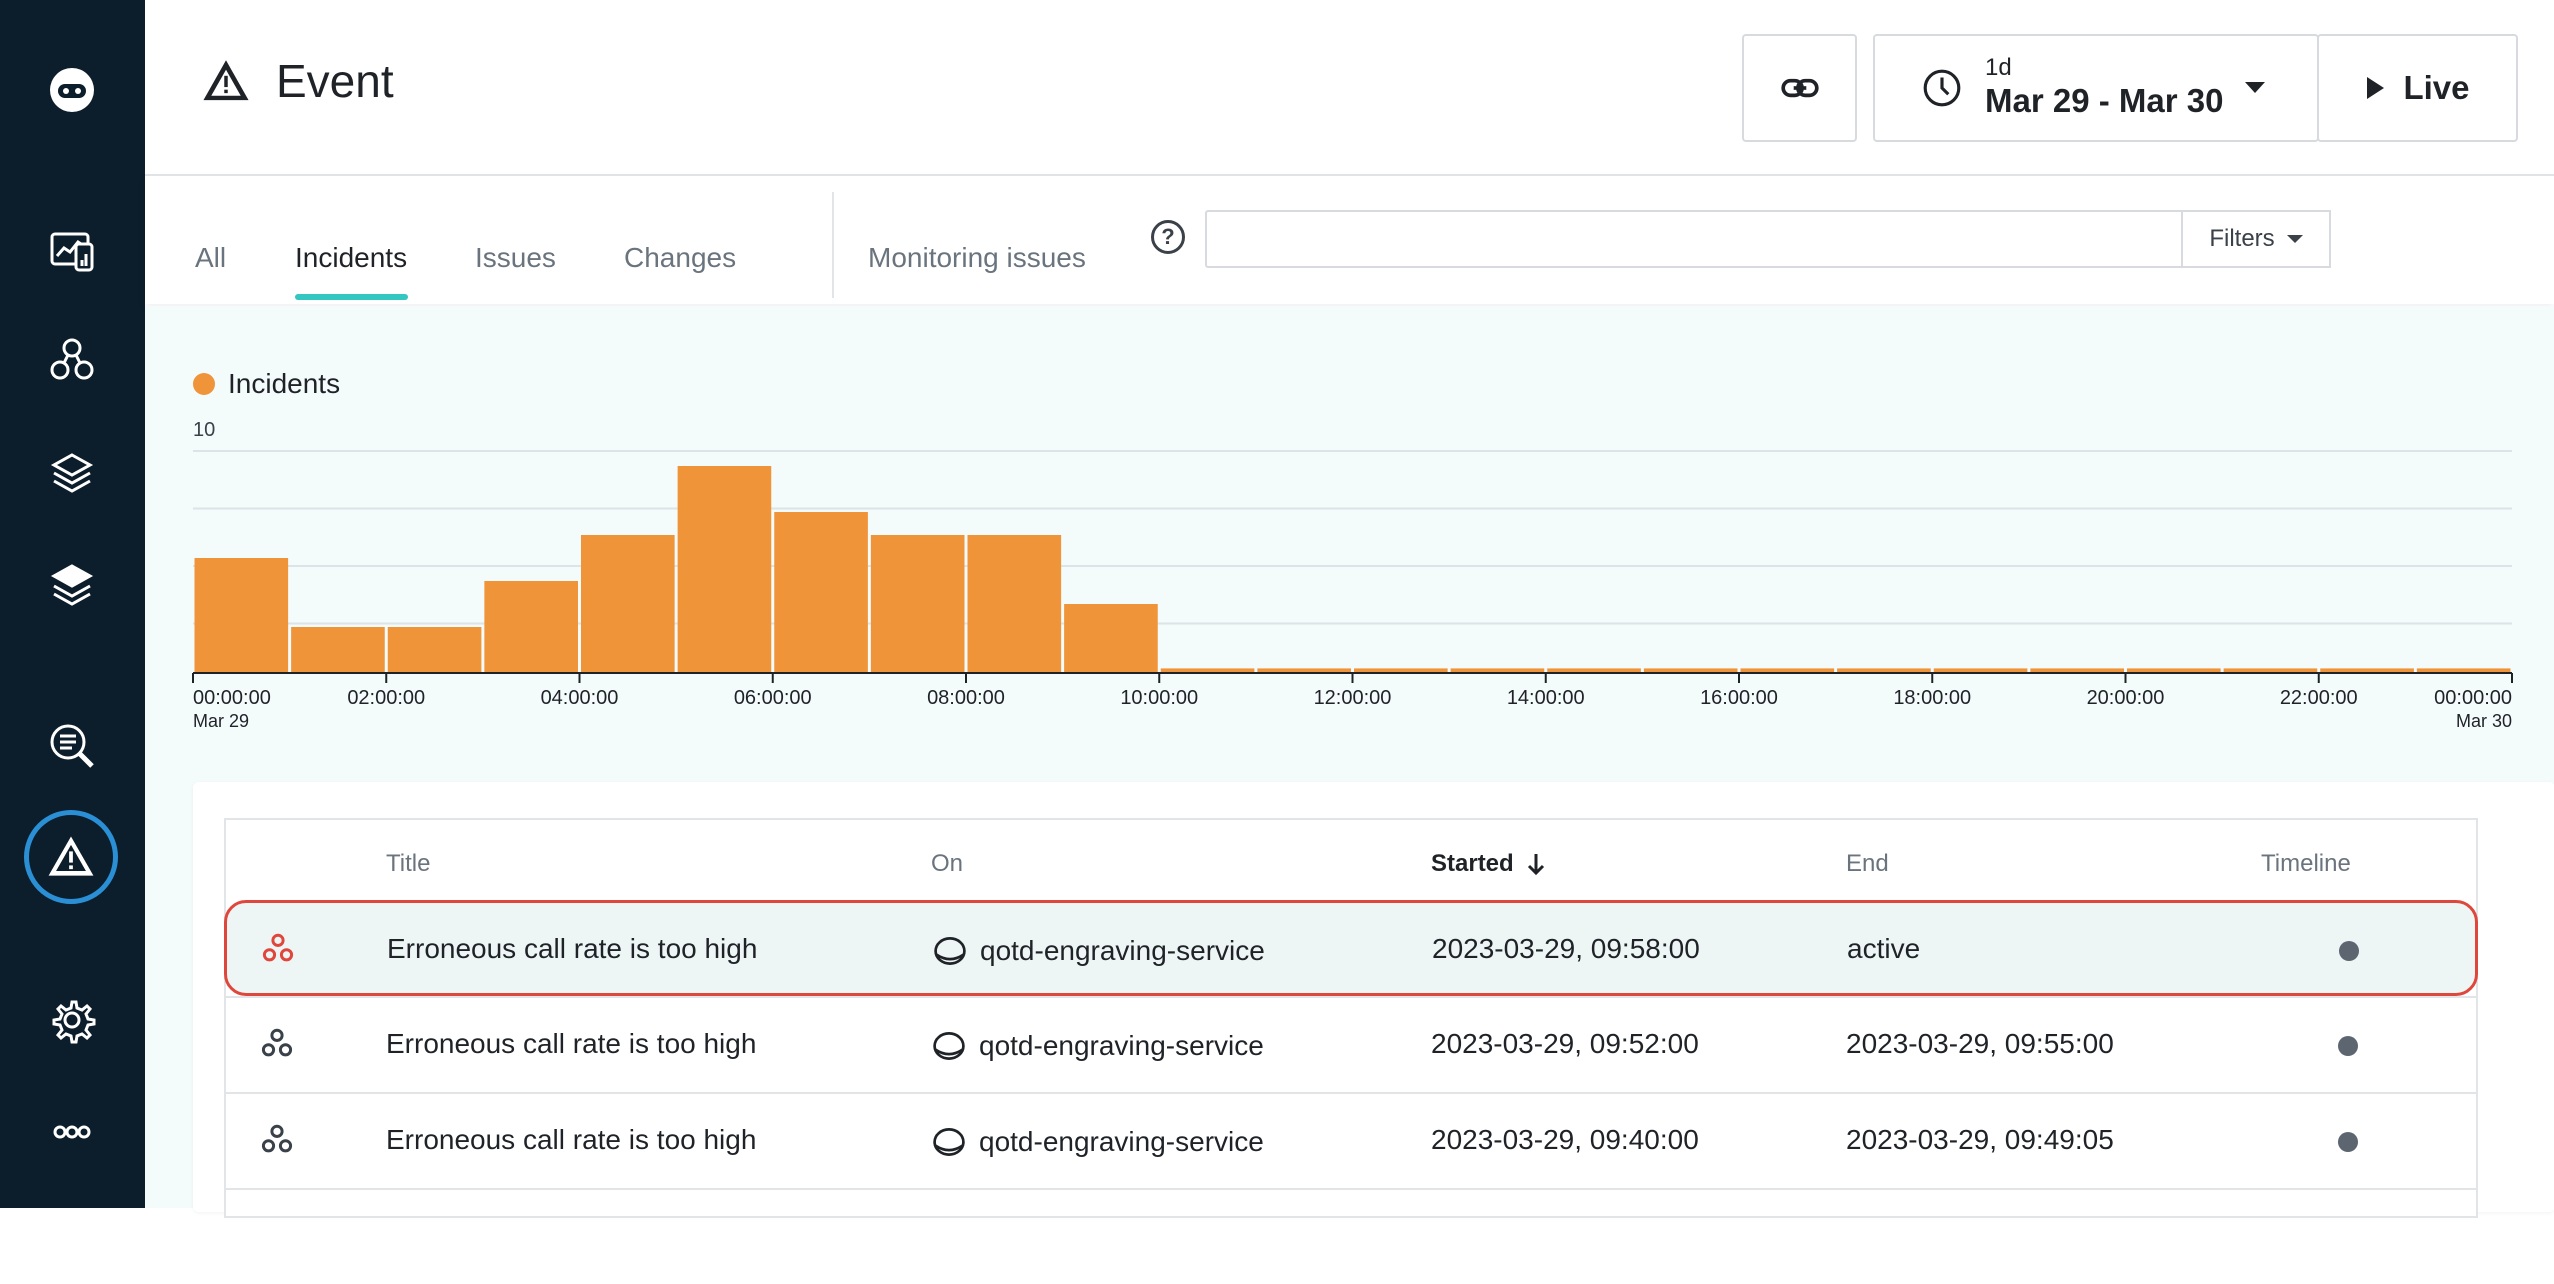 This screenshot has height=1284, width=2554. Describe the element at coordinates (1159, 698) in the screenshot. I see `x-tick-label: 10:00:00` at that location.